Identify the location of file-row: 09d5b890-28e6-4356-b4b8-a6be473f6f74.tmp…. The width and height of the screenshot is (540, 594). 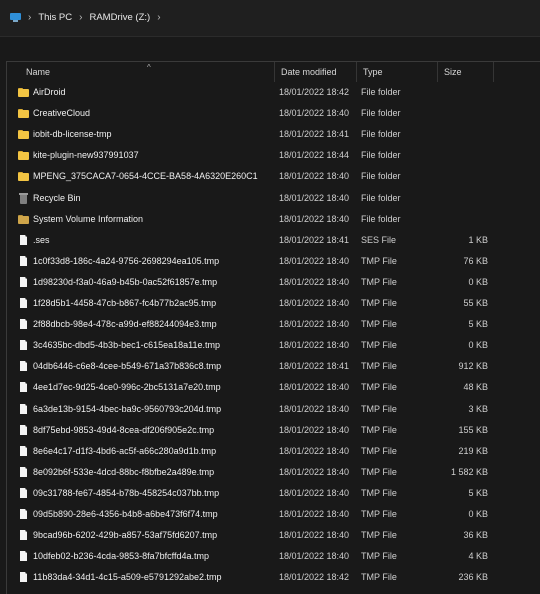
(273, 514).